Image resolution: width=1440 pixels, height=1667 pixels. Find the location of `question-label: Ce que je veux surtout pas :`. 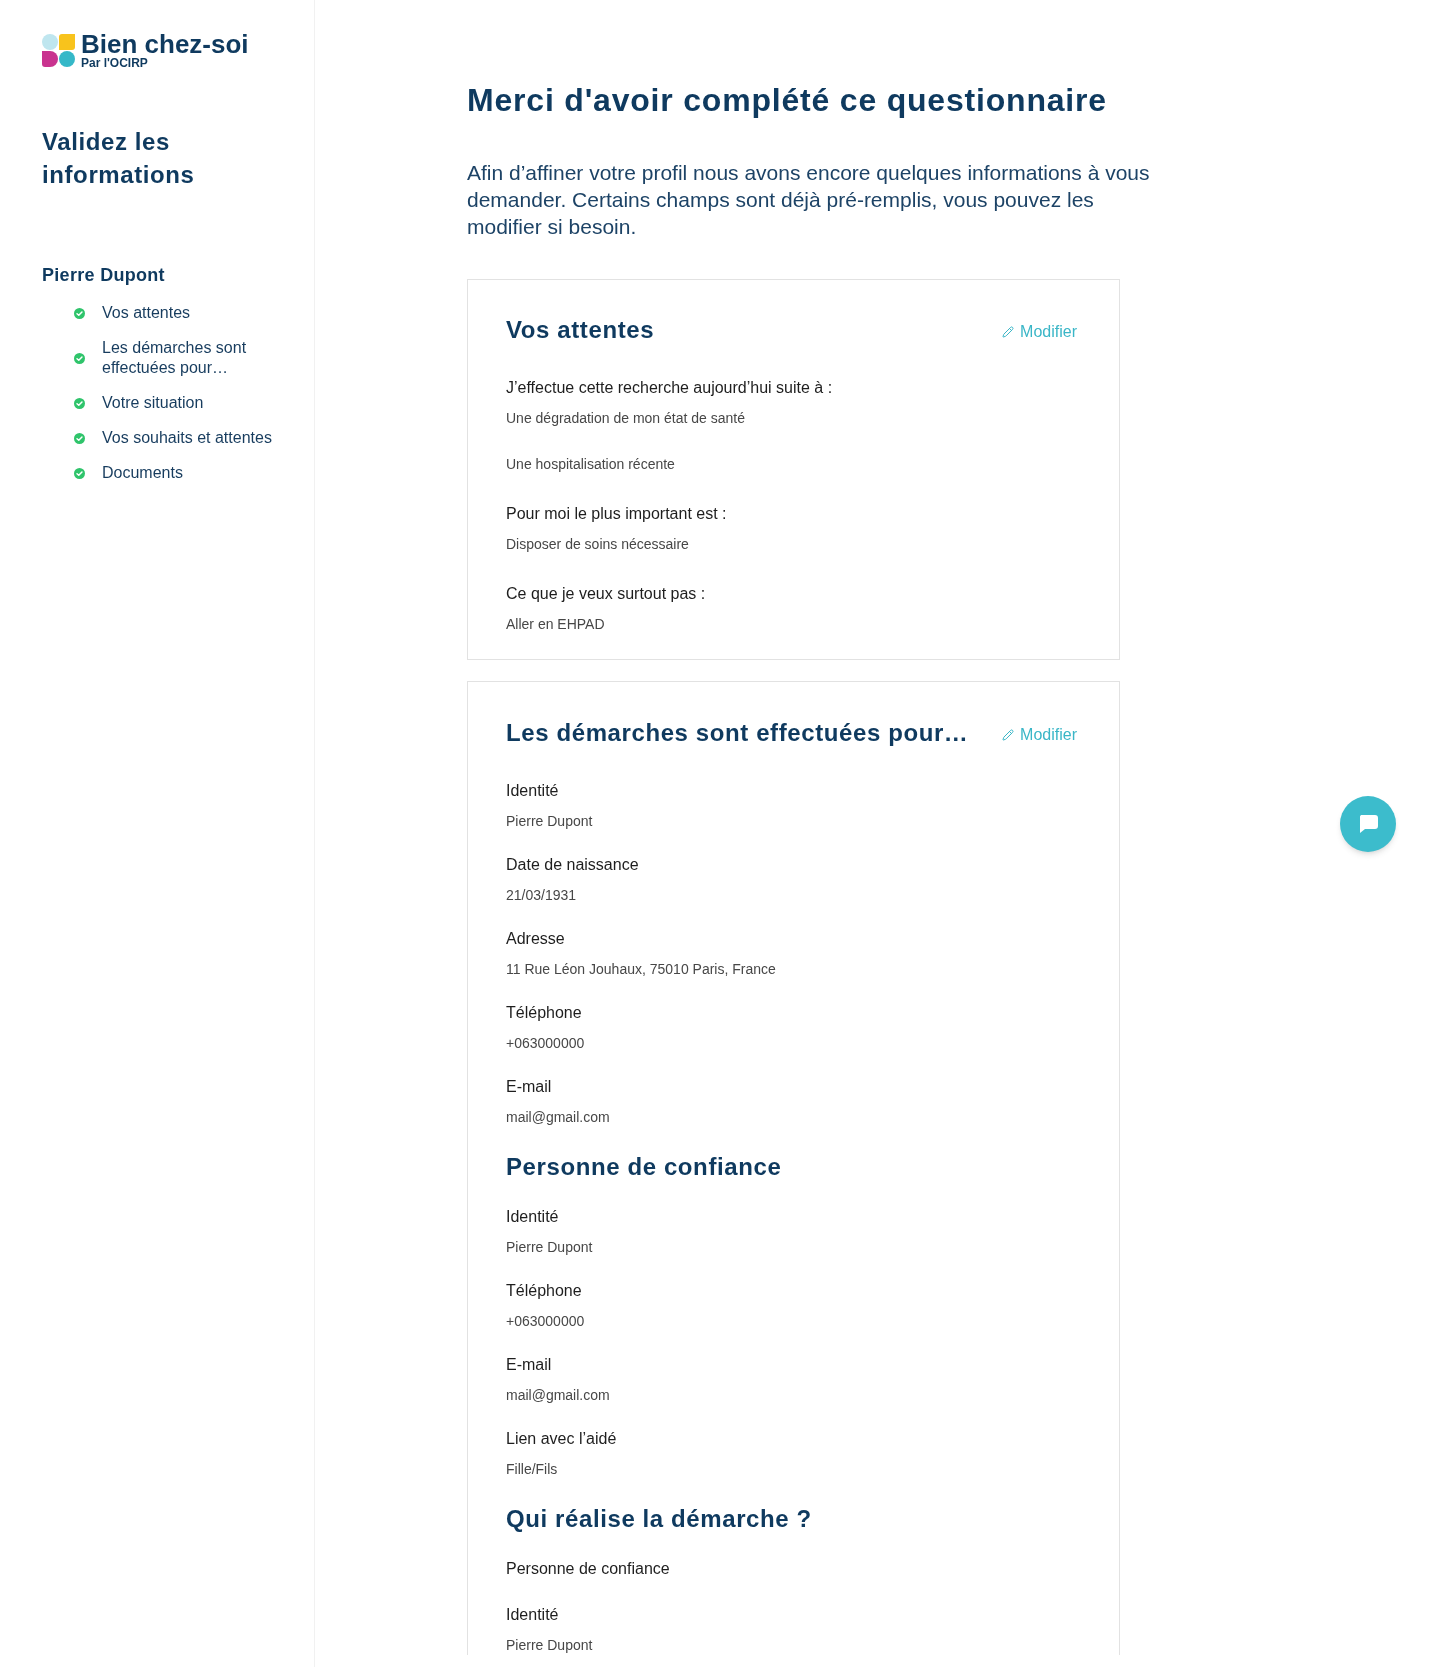

question-label: Ce que je veux surtout pas : is located at coordinates (606, 594).